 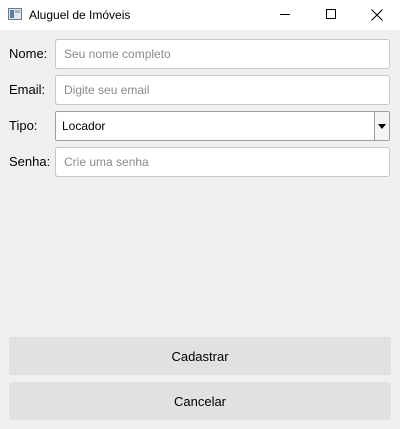 I want to click on dropdown-arrow-icon, so click(x=381, y=126).